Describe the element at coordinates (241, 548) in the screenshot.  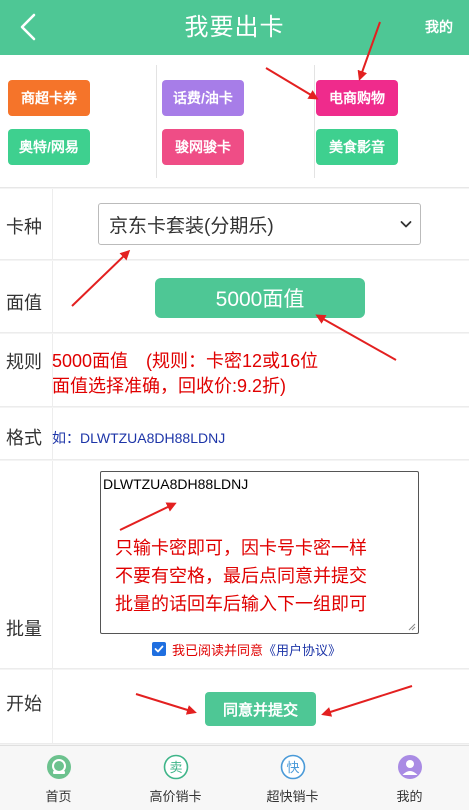
I see `batch-note-line-1: 只输卡密即可，因卡号卡密一样` at that location.